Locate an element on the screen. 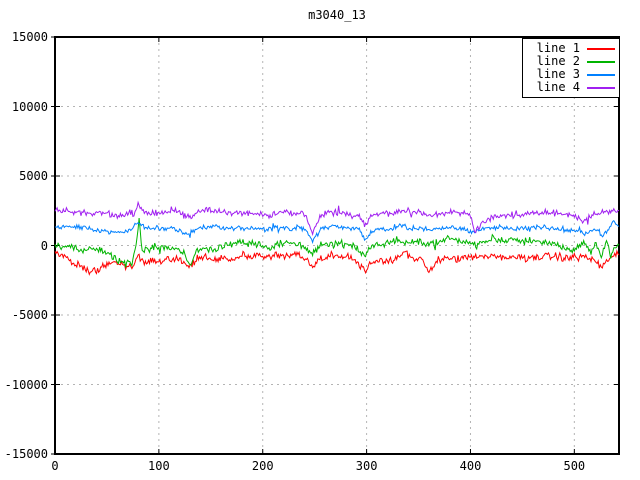 This screenshot has width=640, height=480. y-tick-label: 0 is located at coordinates (44, 245).